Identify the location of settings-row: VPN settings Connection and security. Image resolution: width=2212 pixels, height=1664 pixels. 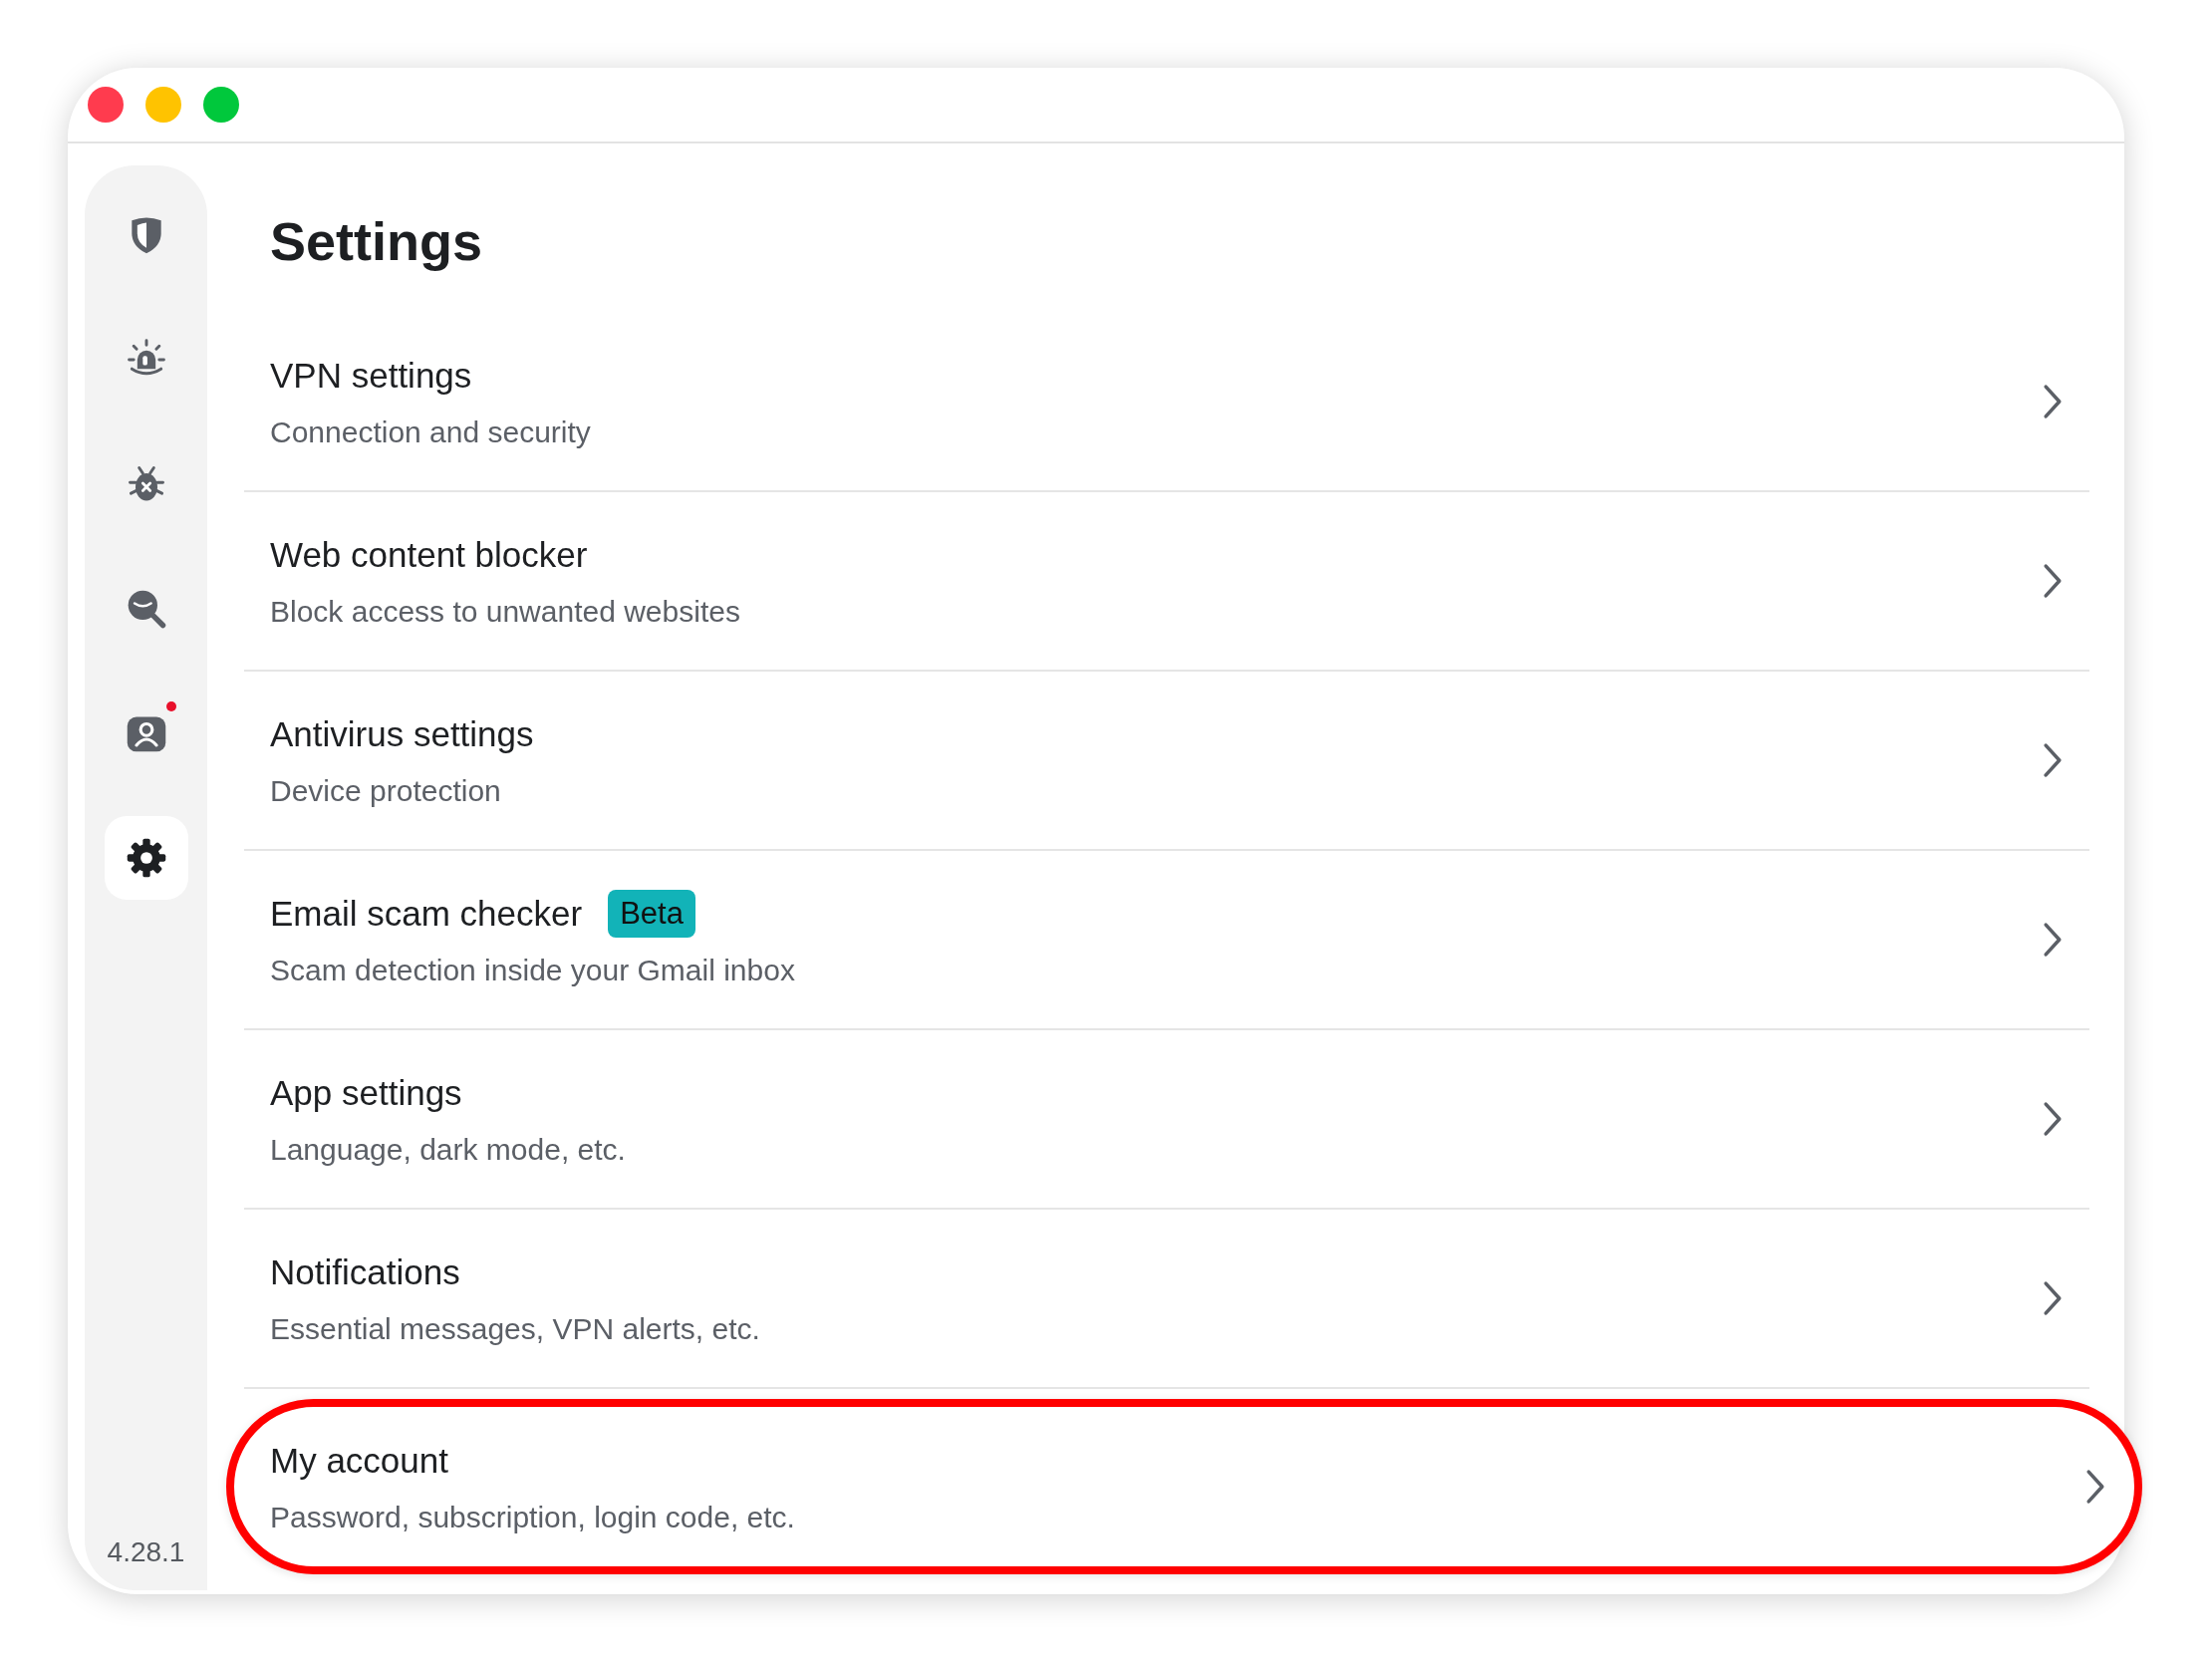
(1166, 402).